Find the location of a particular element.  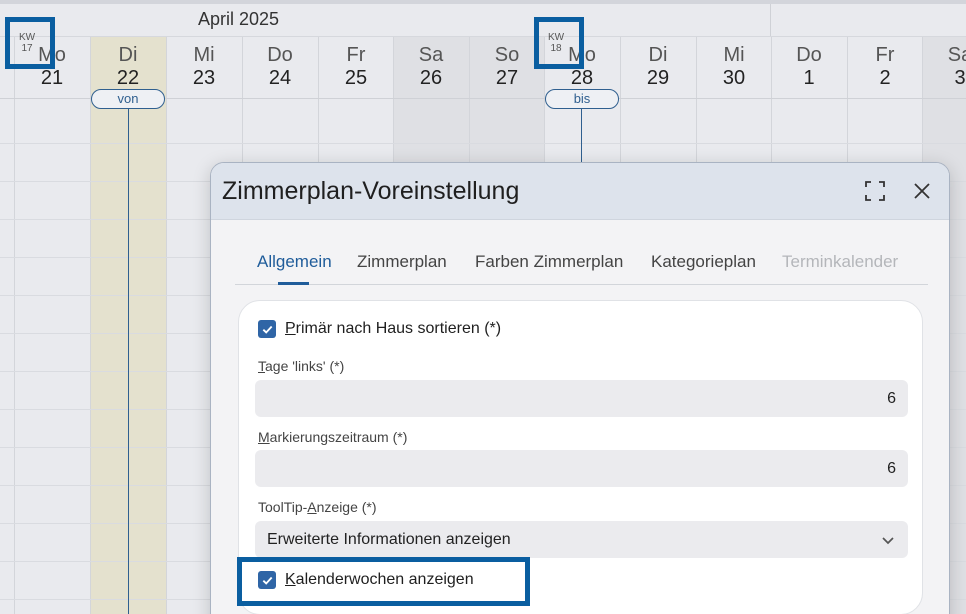

sort-by-house-checkbox: Primär nach Haus sortieren (*) is located at coordinates (379, 329).